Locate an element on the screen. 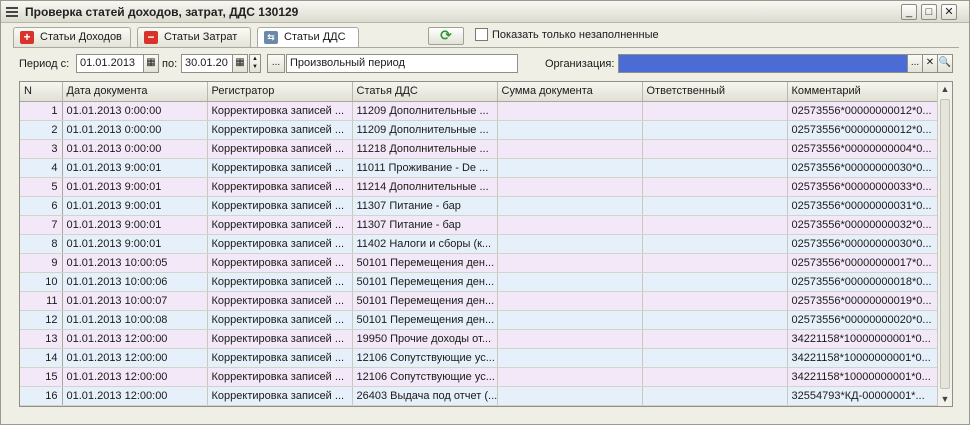 This screenshot has width=970, height=425. period-type-field: Произвольный период is located at coordinates (402, 63).